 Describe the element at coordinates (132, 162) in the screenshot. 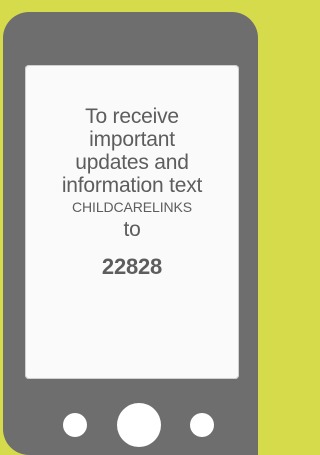

I see `message-line: updates and` at that location.